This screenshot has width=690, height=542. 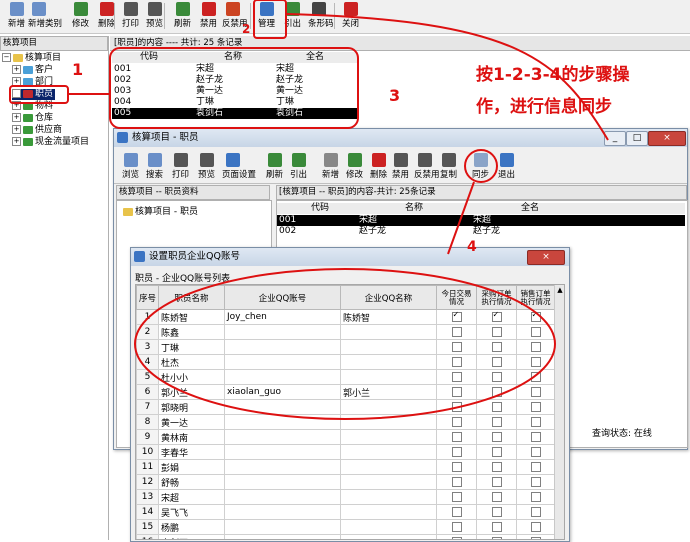 I want to click on step2-label: 2, so click(x=246, y=29).